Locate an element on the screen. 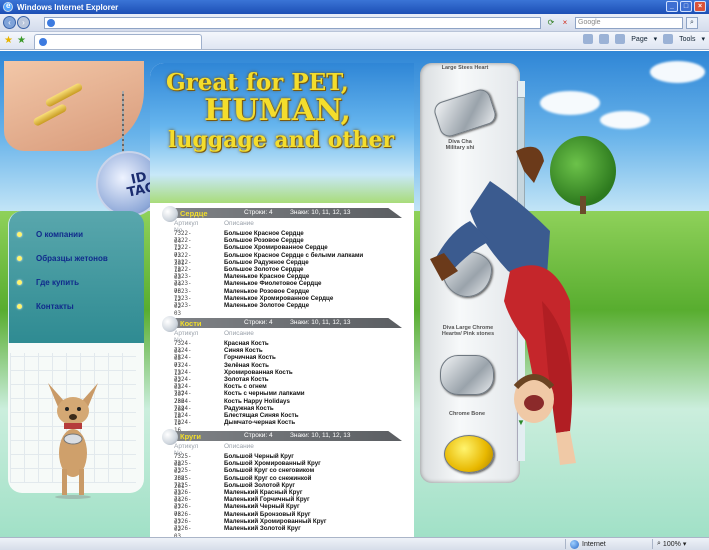  section-circles-header: Круги Строки: 4 Знаки: 10, 11, 12, 13 is located at coordinates (282, 437).